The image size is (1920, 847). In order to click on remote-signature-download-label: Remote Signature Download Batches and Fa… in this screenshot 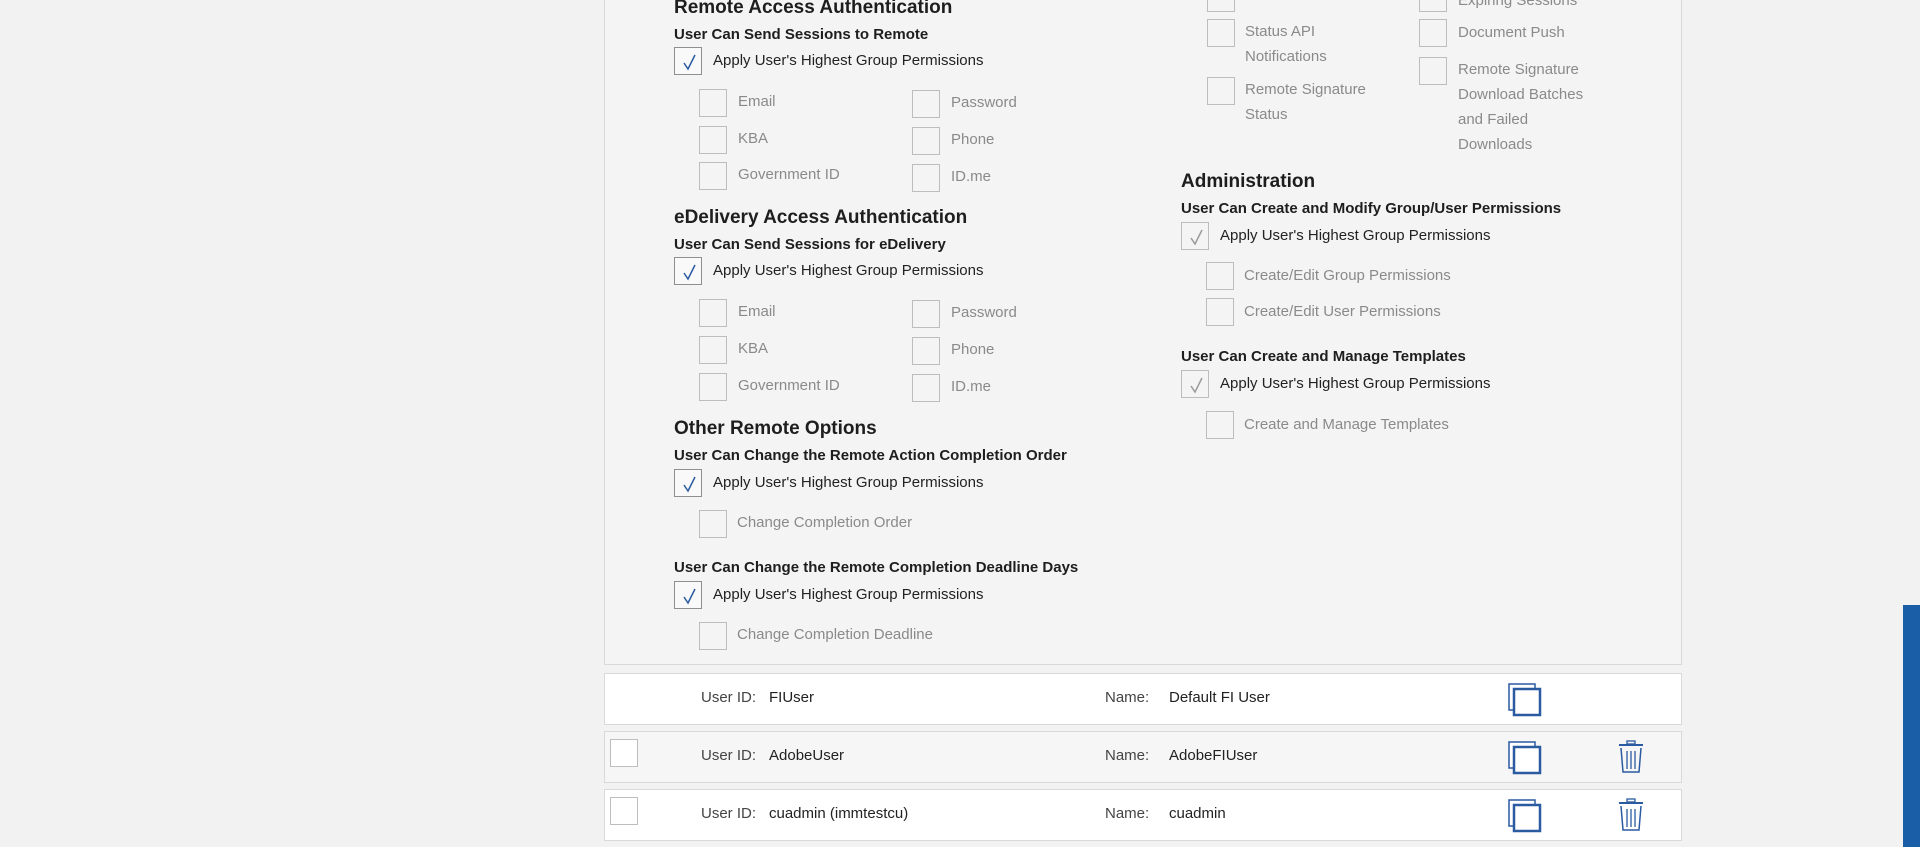, I will do `click(1521, 107)`.